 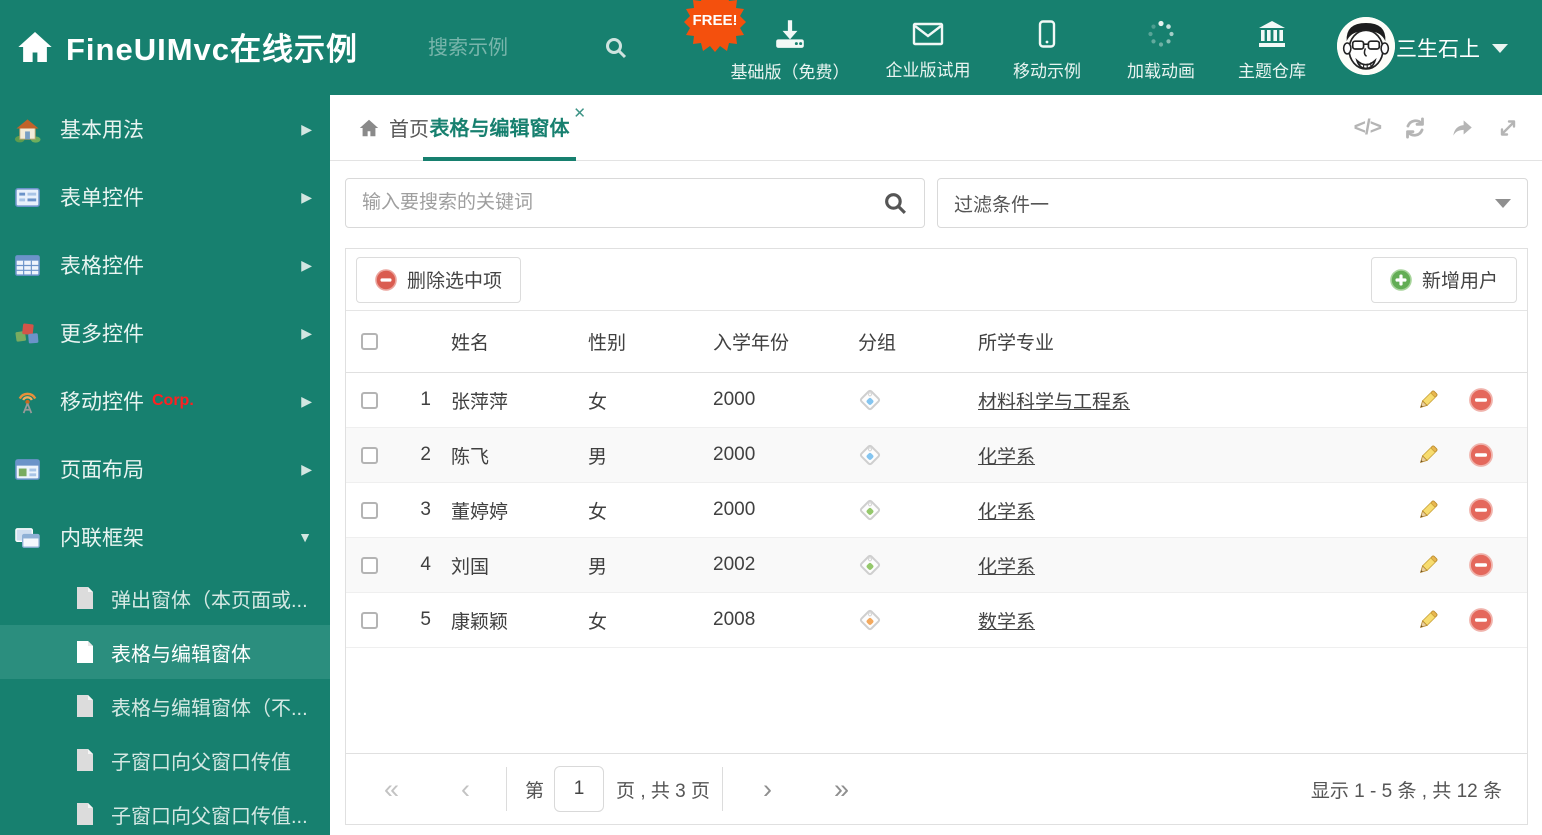 What do you see at coordinates (165, 333) in the screenshot?
I see `sidebar-item-more-controls: 更多控件 ▶` at bounding box center [165, 333].